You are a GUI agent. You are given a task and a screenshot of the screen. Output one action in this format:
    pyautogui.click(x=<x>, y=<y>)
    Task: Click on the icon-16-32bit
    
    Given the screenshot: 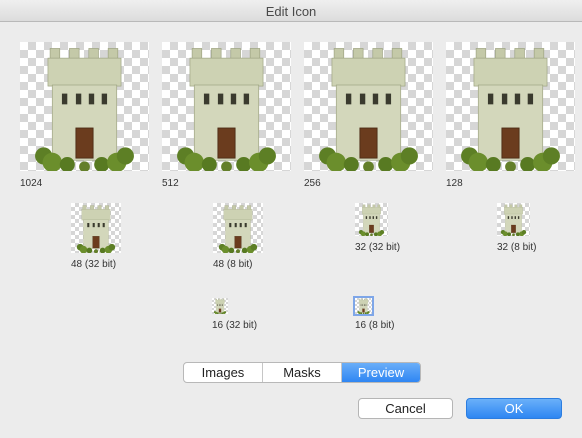 What is the action you would take?
    pyautogui.click(x=220, y=306)
    